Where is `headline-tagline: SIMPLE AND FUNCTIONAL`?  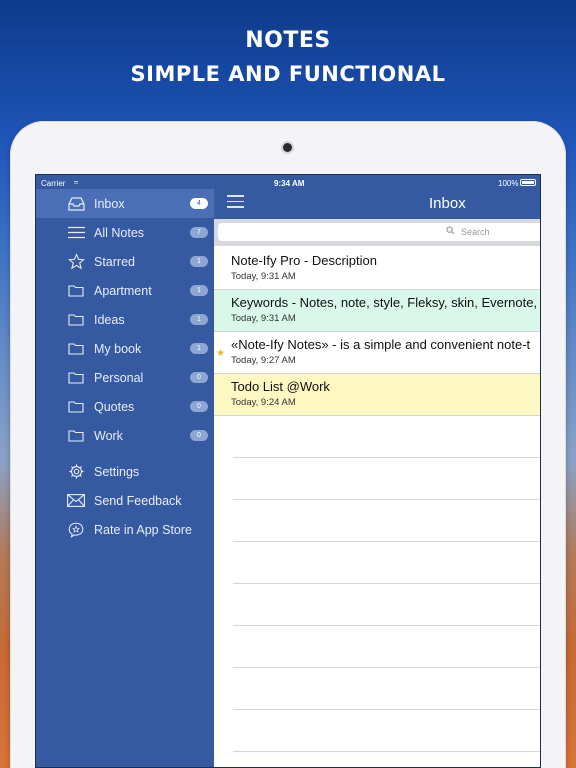
headline-tagline: SIMPLE AND FUNCTIONAL is located at coordinates (288, 74).